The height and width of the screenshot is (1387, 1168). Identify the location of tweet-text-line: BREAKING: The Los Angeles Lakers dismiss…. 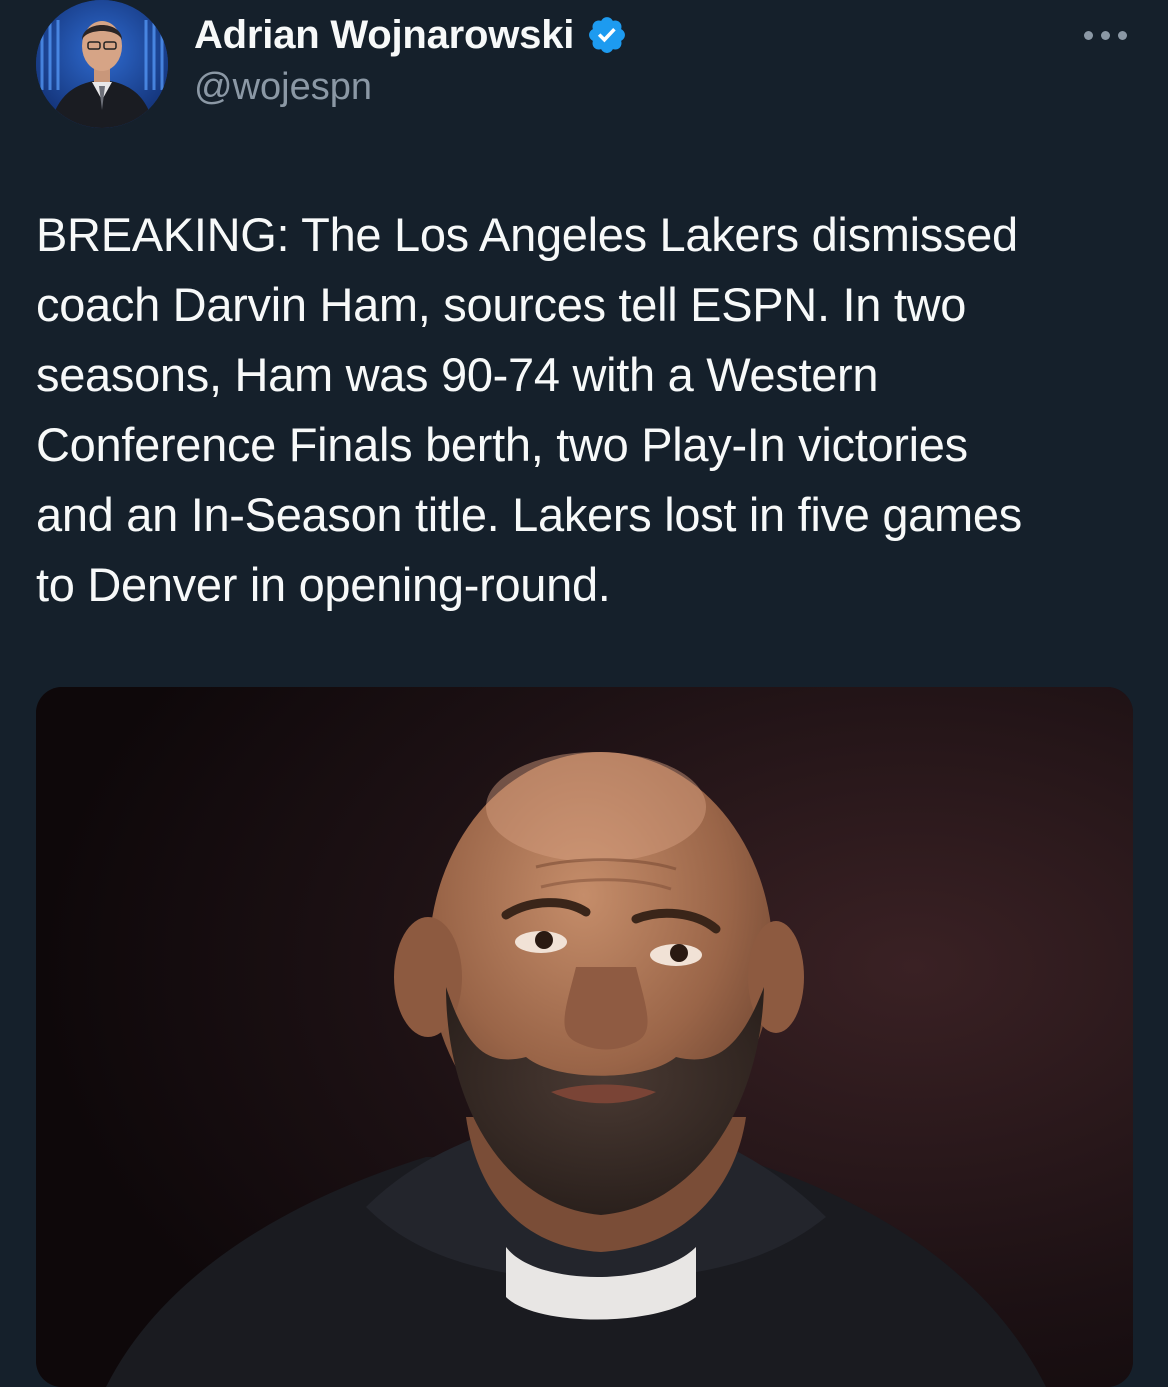
(527, 234).